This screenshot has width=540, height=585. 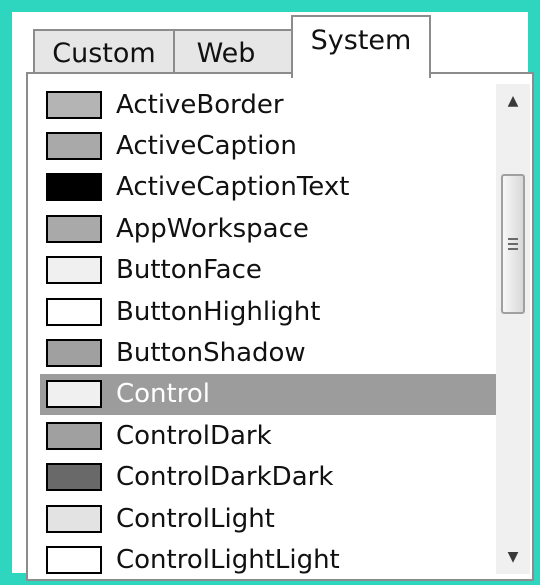 I want to click on arrow-up-icon: ▲, so click(x=513, y=101).